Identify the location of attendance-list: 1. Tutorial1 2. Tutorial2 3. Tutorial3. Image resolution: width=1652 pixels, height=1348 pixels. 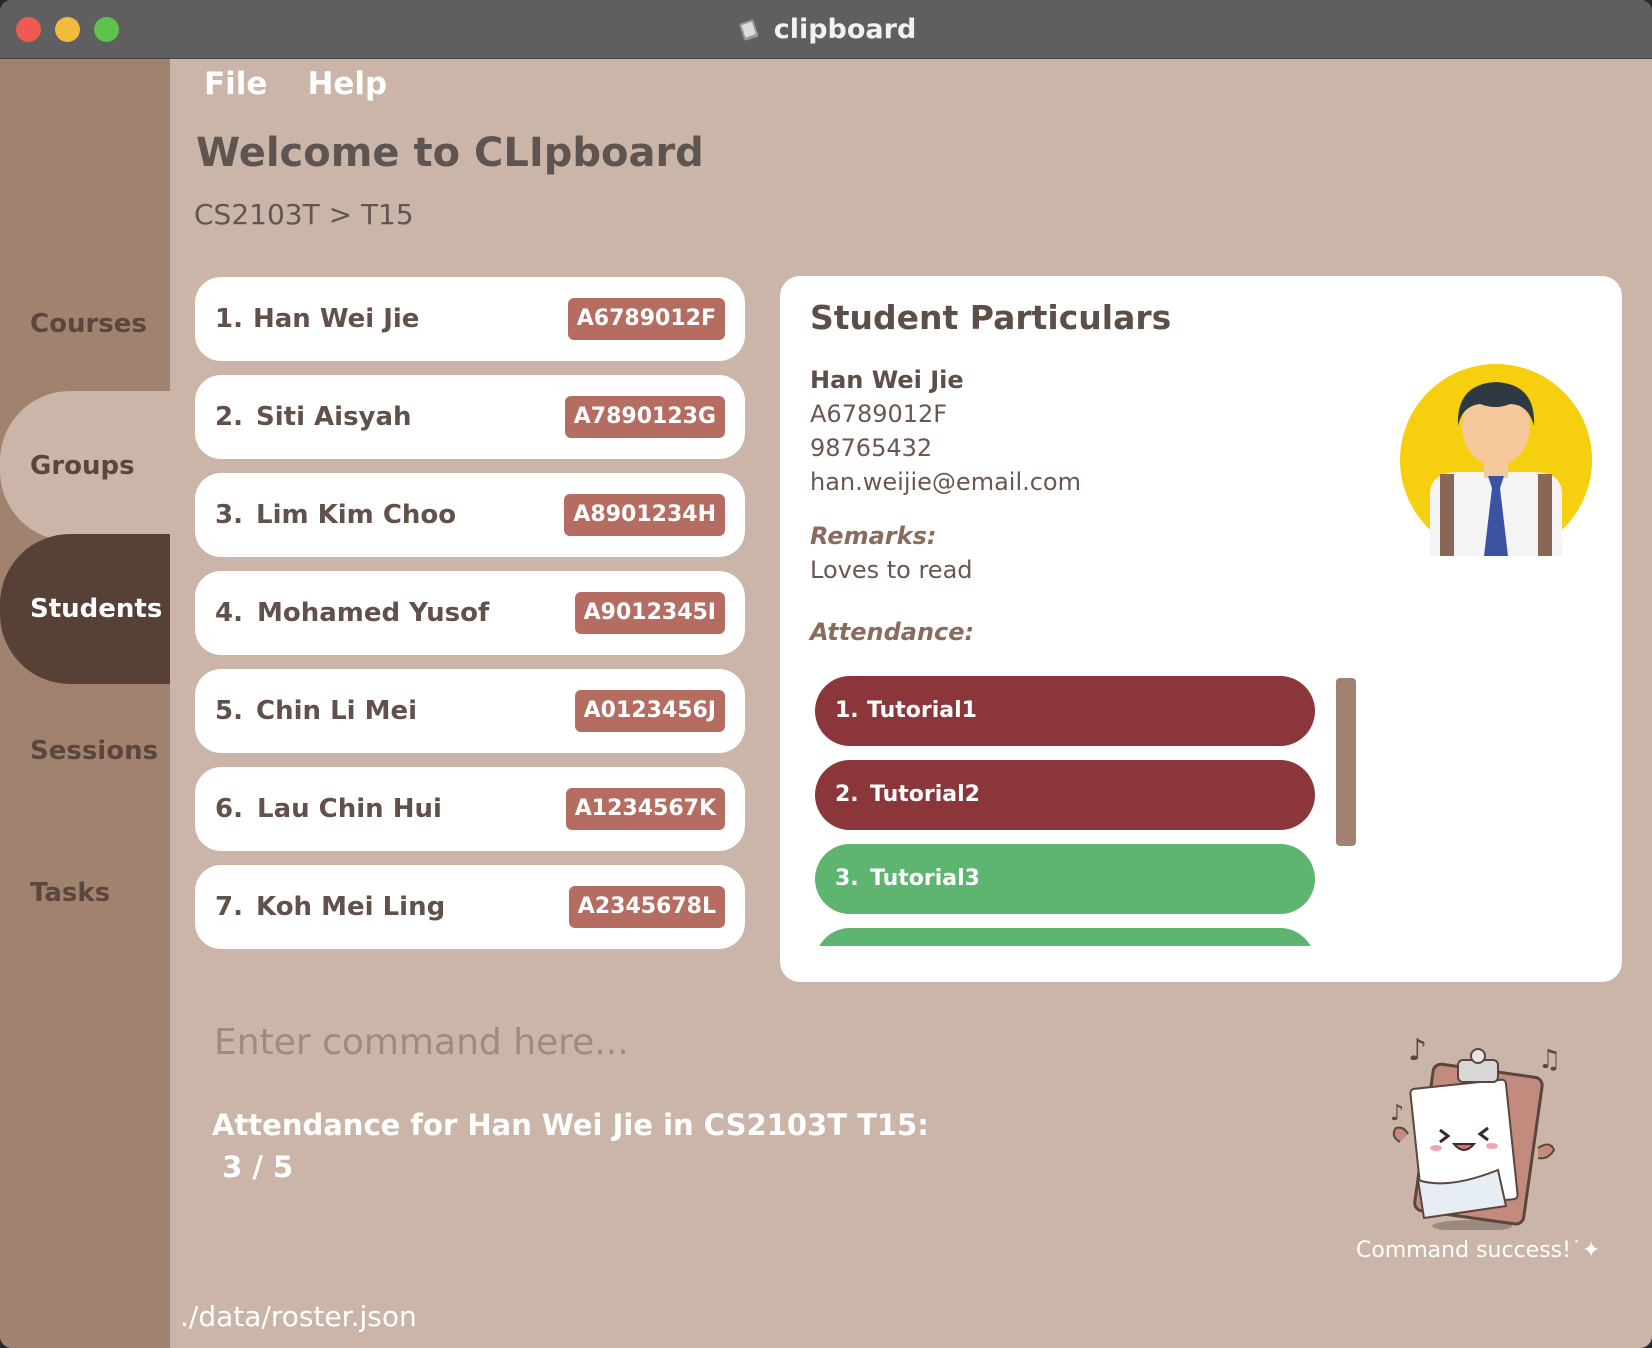
(1065, 811).